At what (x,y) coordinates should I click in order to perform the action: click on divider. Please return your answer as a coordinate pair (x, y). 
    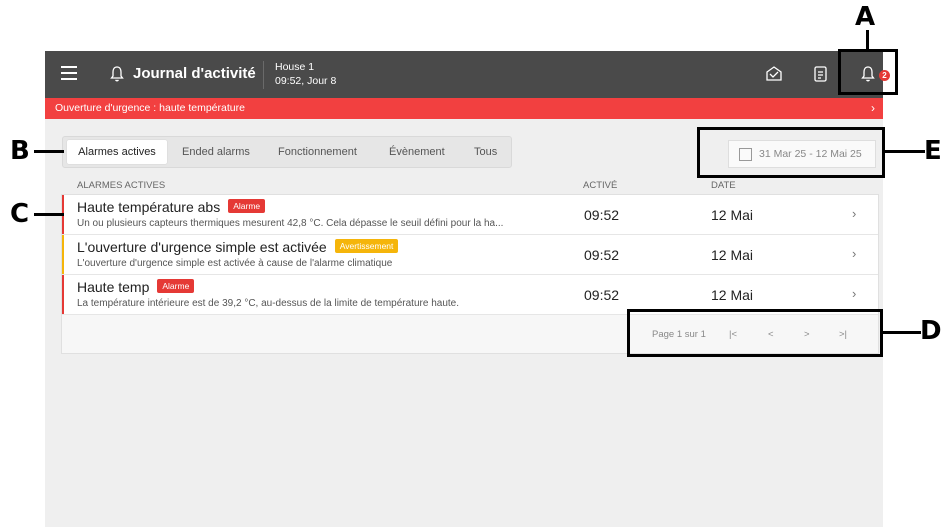
    Looking at the image, I should click on (263, 75).